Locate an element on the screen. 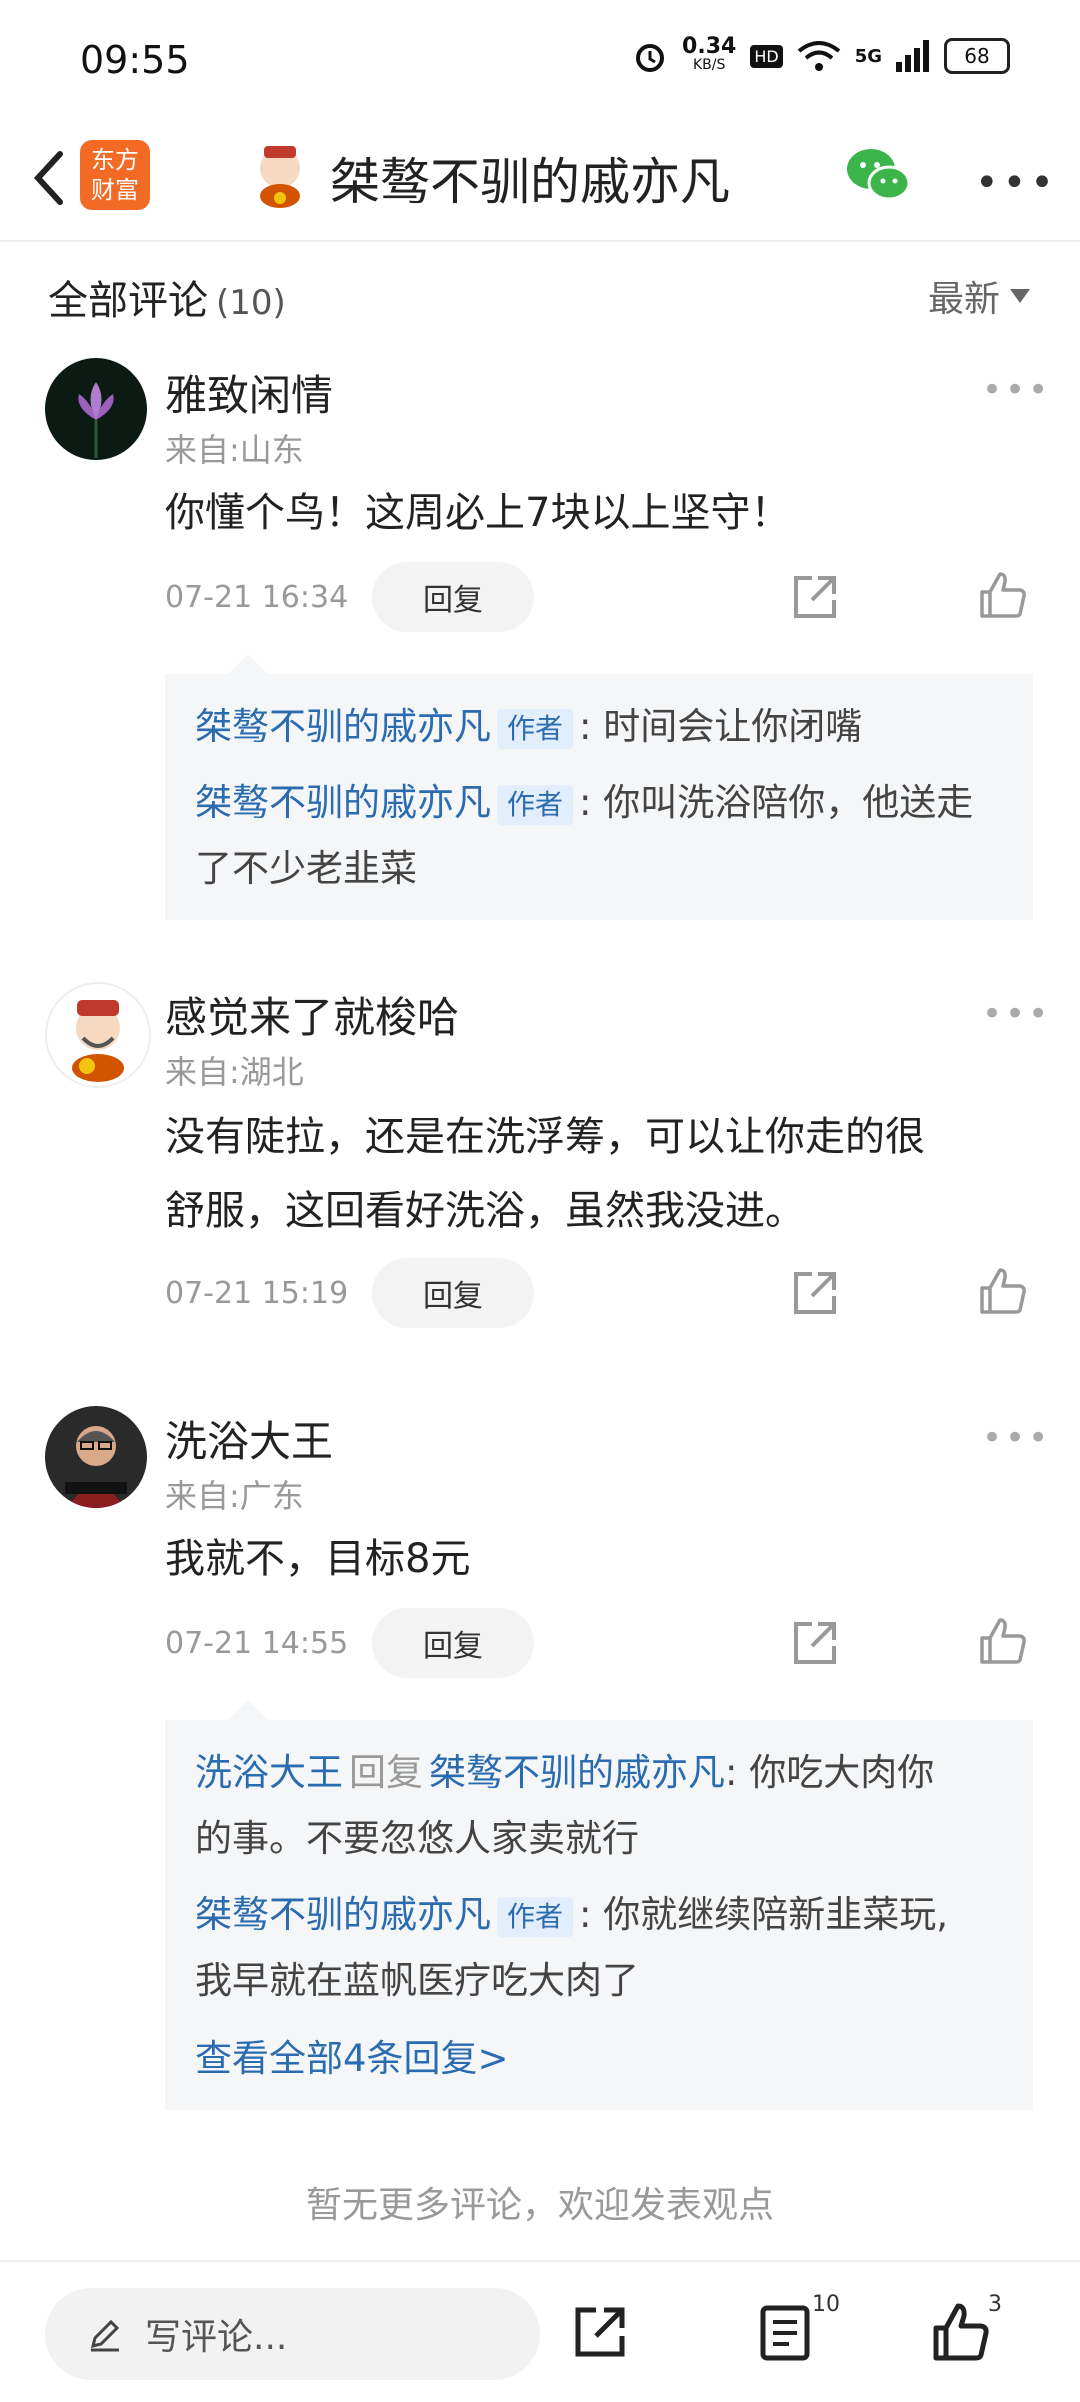 This screenshot has height=2402, width=1080. reply-target-name: 桀骜不驯的戚亦凡 is located at coordinates (577, 1772).